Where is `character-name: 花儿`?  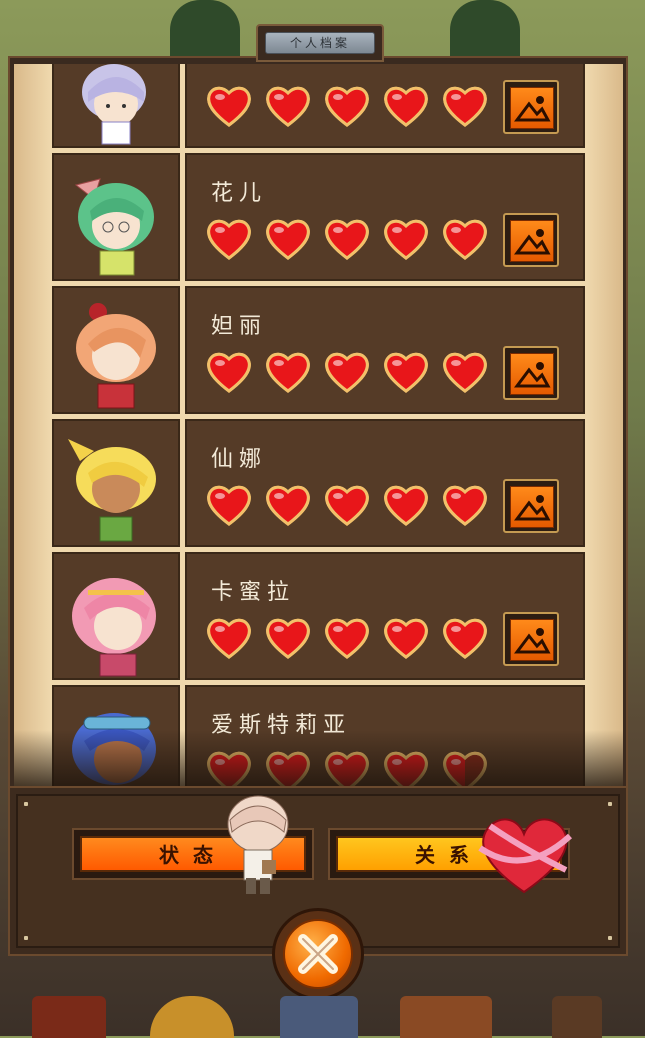
character-name: 花儿 is located at coordinates (239, 193).